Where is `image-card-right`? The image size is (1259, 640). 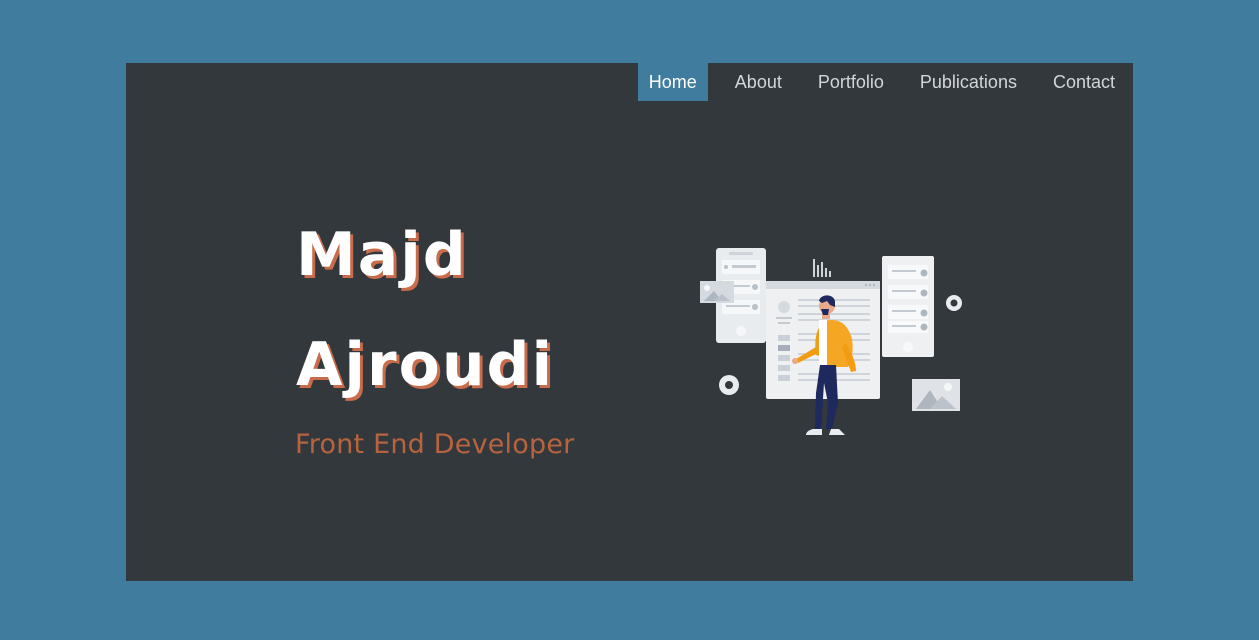
image-card-right is located at coordinates (936, 395).